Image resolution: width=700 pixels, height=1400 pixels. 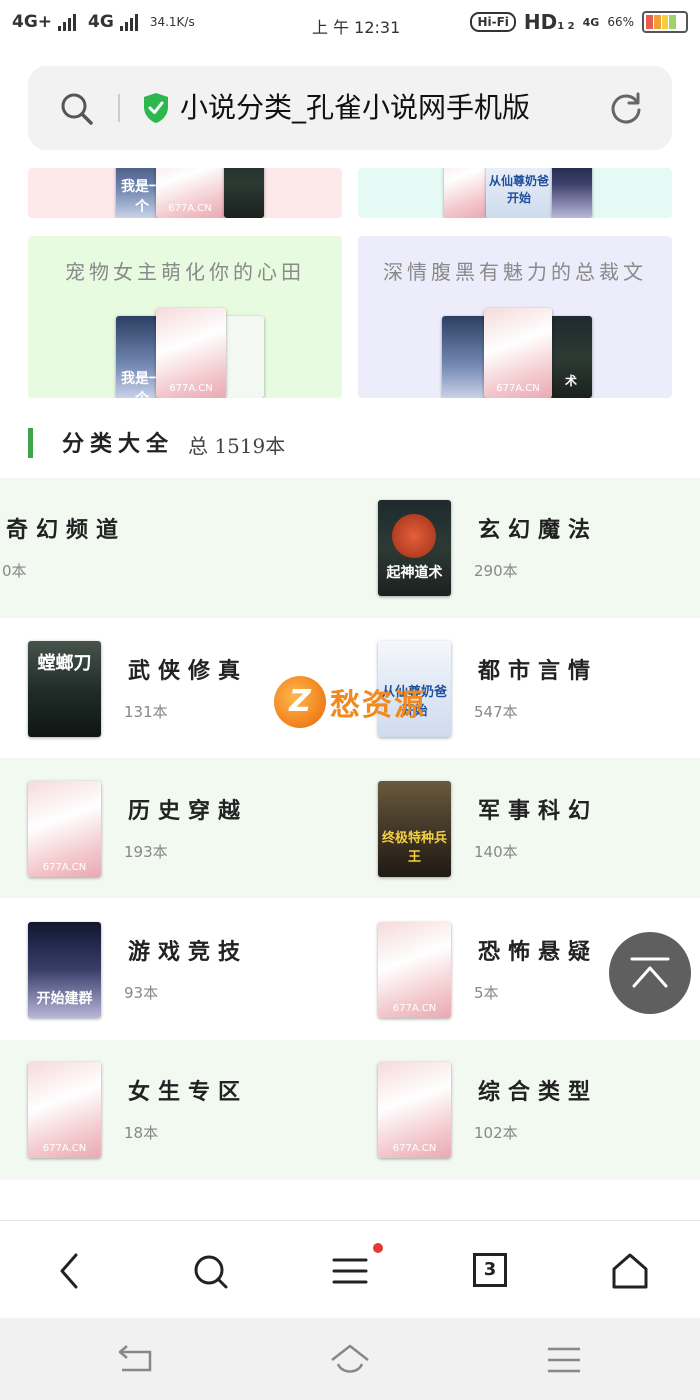 I want to click on category-name: 游戏竞技, so click(x=188, y=950).